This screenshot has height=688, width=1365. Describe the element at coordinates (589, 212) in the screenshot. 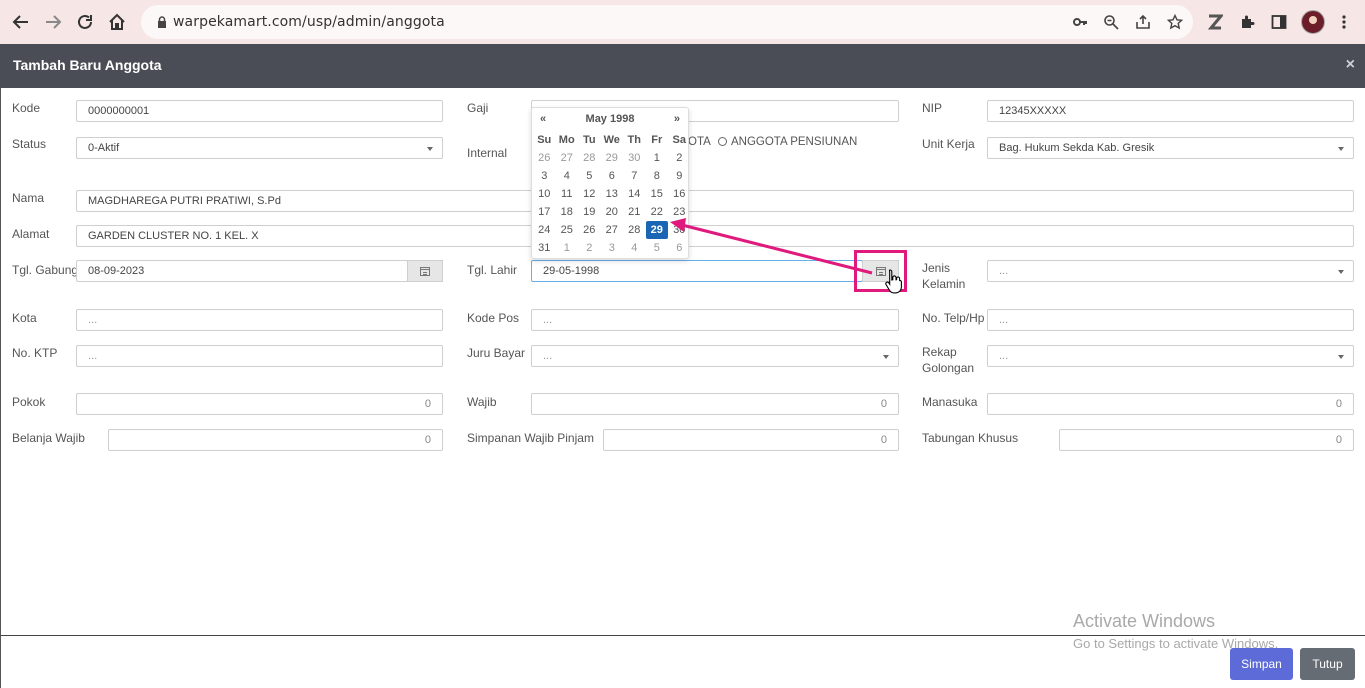

I see `datepicker-day: 19` at that location.